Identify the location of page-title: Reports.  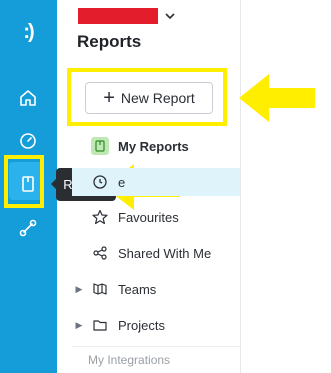
(109, 41).